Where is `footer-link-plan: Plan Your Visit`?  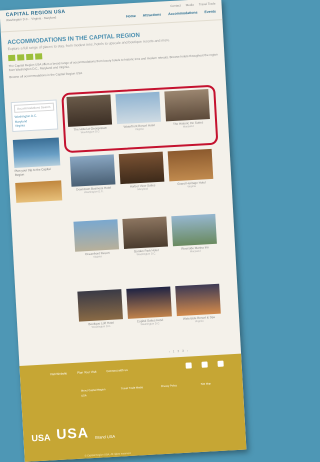 footer-link-plan: Plan Your Visit is located at coordinates (86, 372).